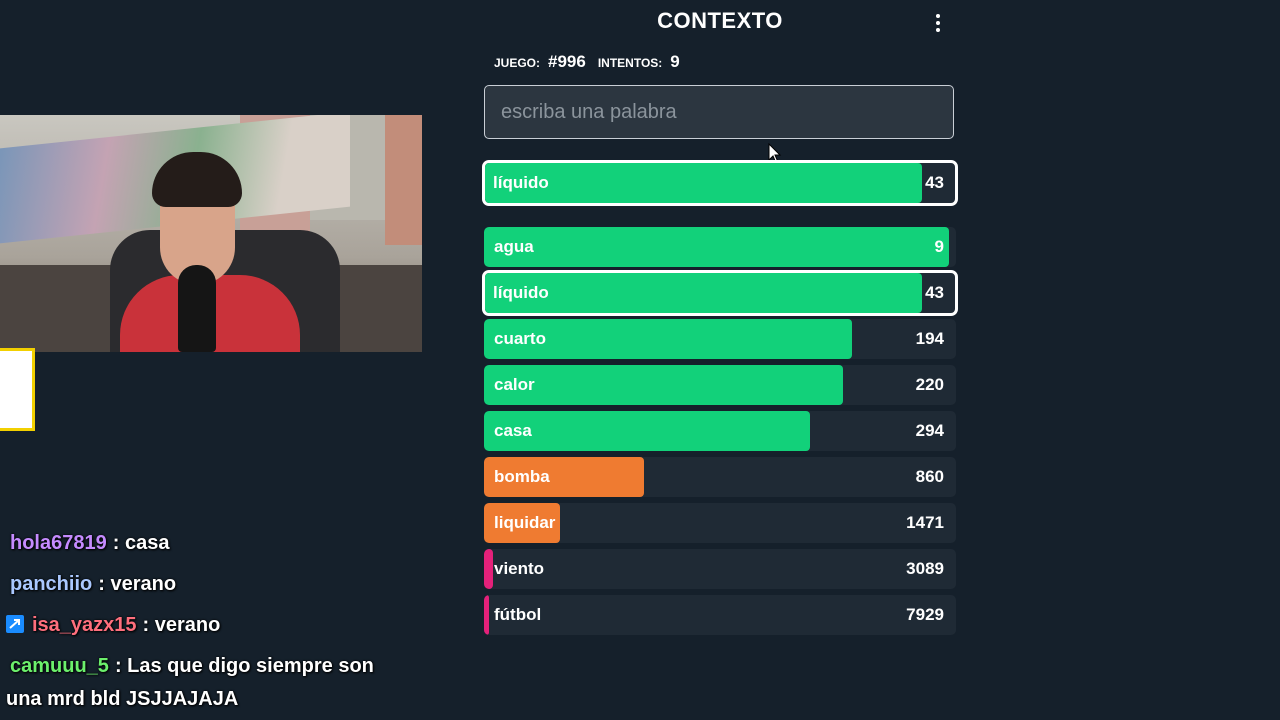 This screenshot has height=720, width=1280. I want to click on chat-message-continuation: una mrd bld JSJJAJAJA, so click(122, 699).